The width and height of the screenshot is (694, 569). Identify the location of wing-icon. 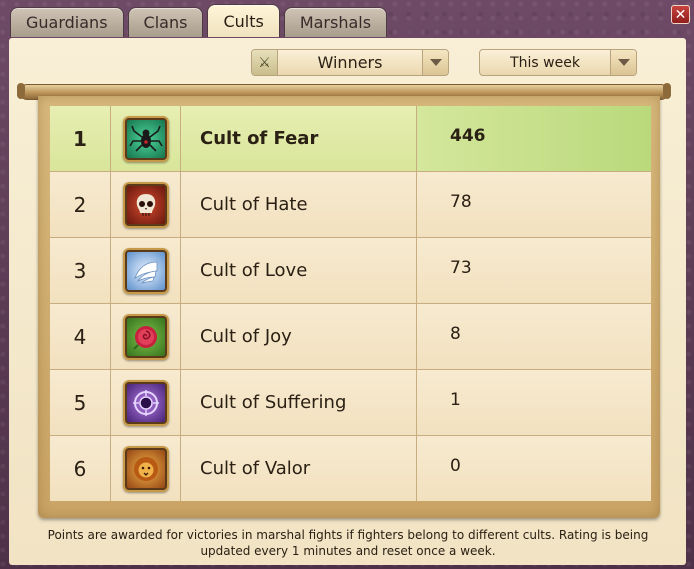
(145, 270).